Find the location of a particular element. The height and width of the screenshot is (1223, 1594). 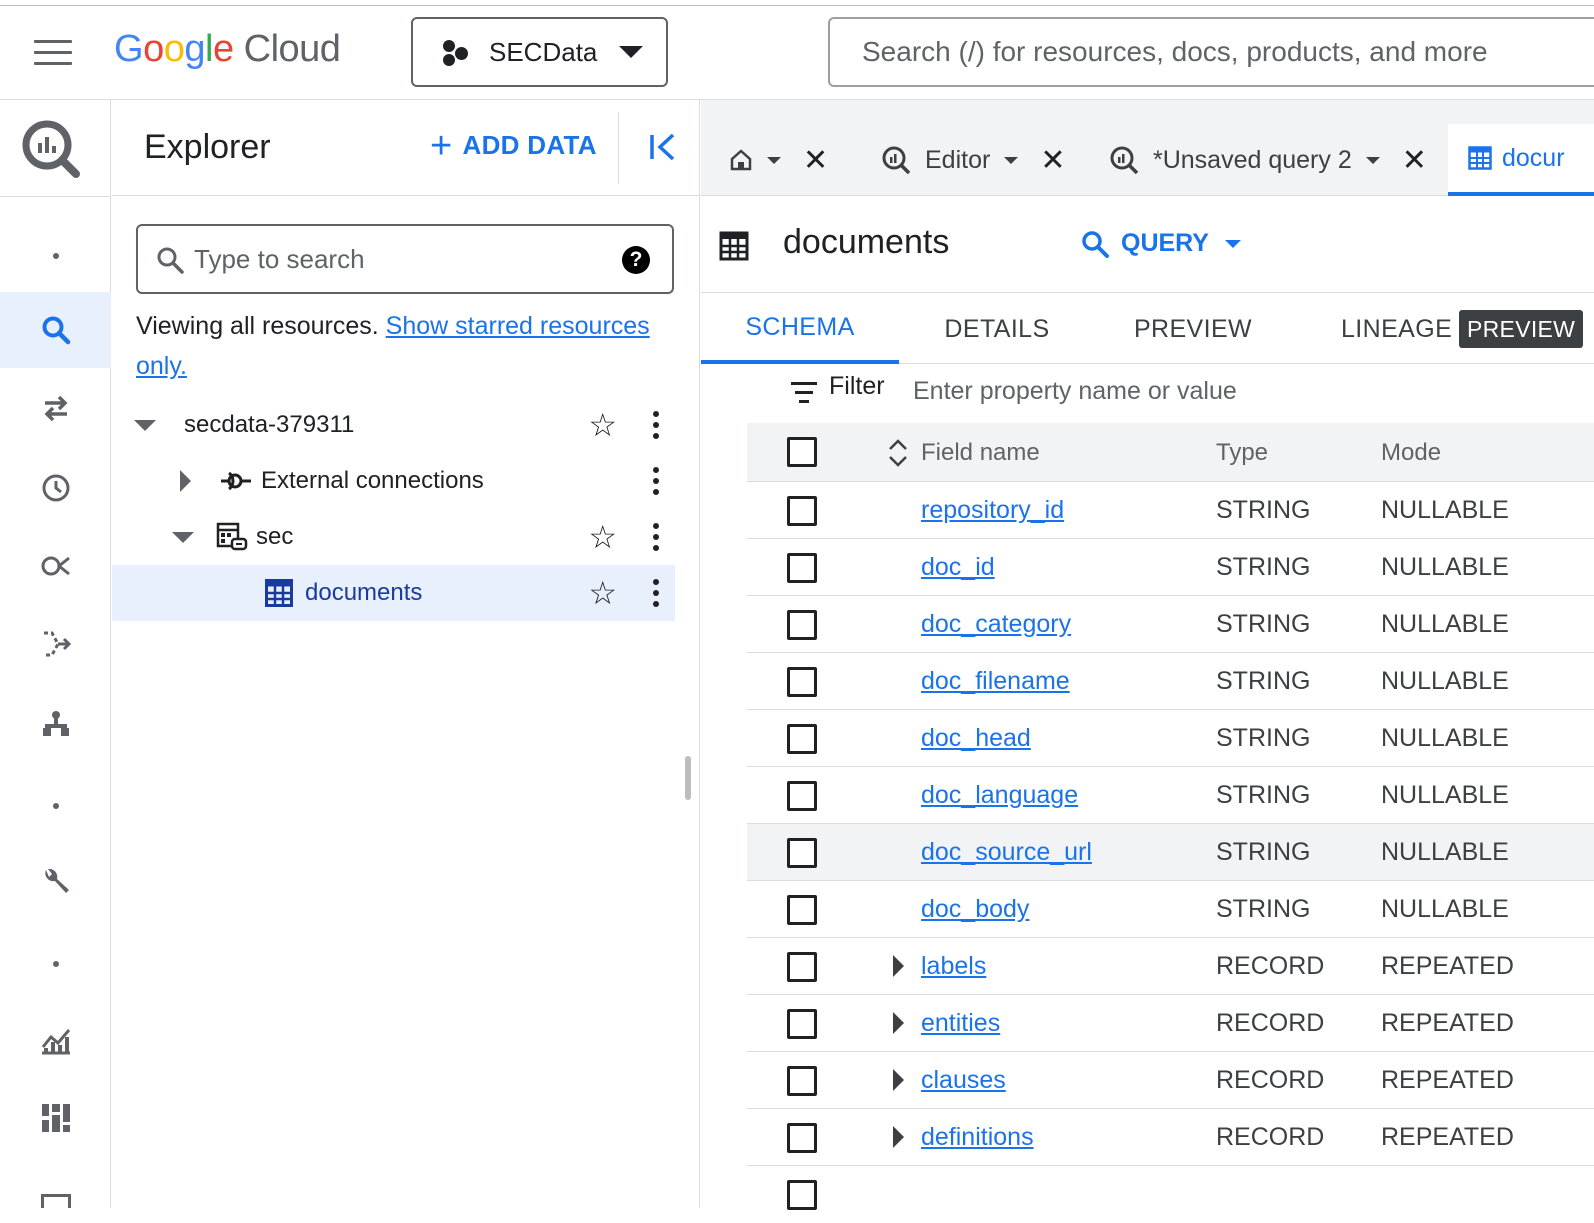

help-icon: ? is located at coordinates (636, 260).